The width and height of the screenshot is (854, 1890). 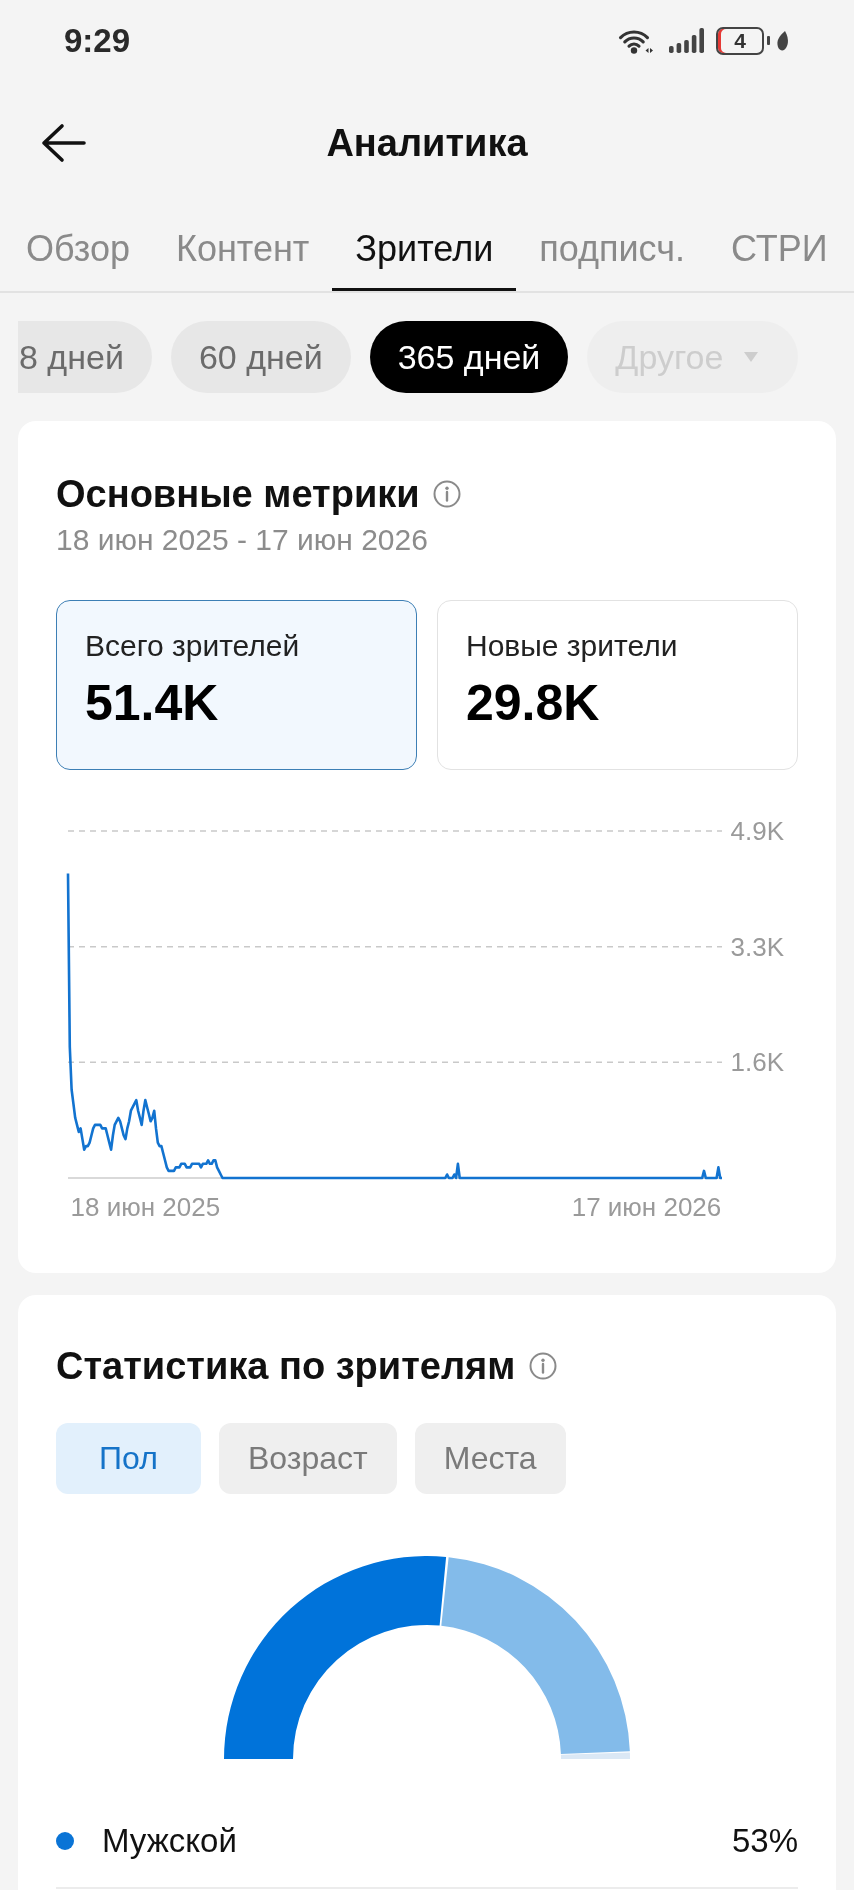 I want to click on tab: подписч., so click(x=612, y=245).